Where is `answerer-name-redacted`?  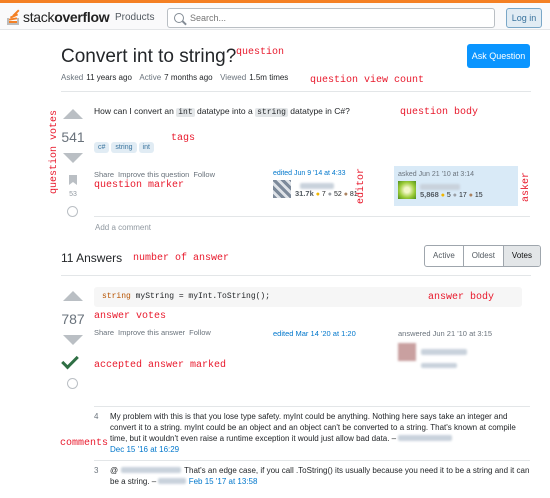 answerer-name-redacted is located at coordinates (444, 352).